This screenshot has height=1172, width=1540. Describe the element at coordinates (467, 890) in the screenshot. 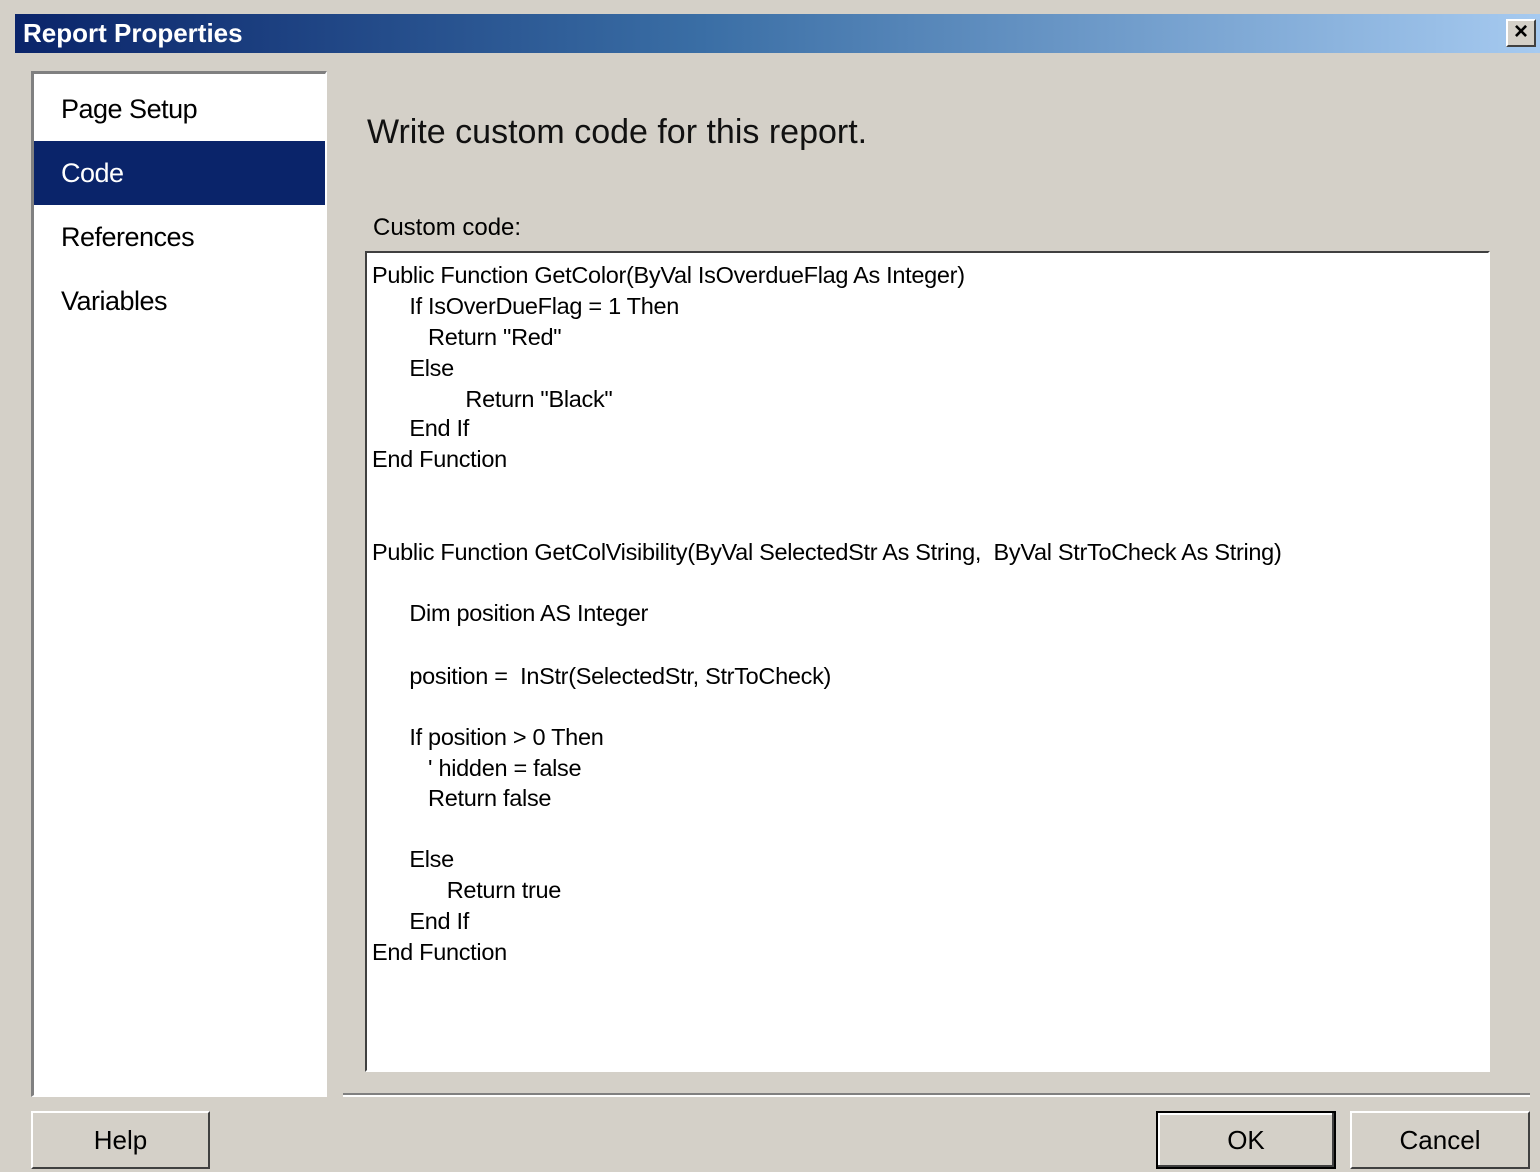

I see `code-line: Return true` at that location.